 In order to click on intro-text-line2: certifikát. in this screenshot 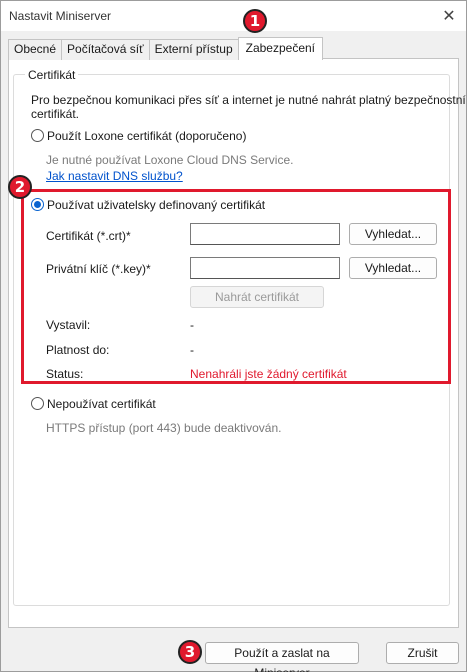, I will do `click(55, 114)`.